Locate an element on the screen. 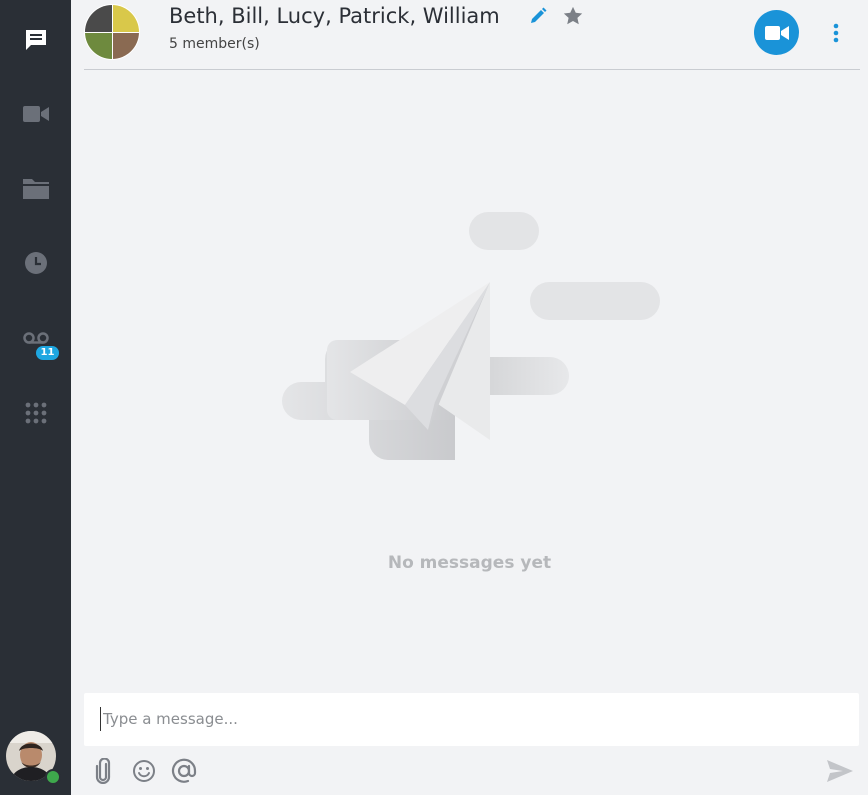 The height and width of the screenshot is (795, 868). emoji-button is located at coordinates (144, 771).